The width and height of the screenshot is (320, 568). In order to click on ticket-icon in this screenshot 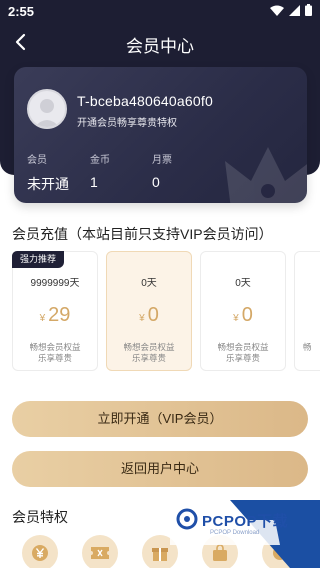, I will do `click(100, 553)`.